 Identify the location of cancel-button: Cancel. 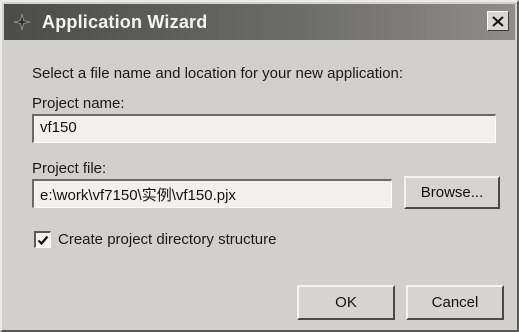
(455, 302).